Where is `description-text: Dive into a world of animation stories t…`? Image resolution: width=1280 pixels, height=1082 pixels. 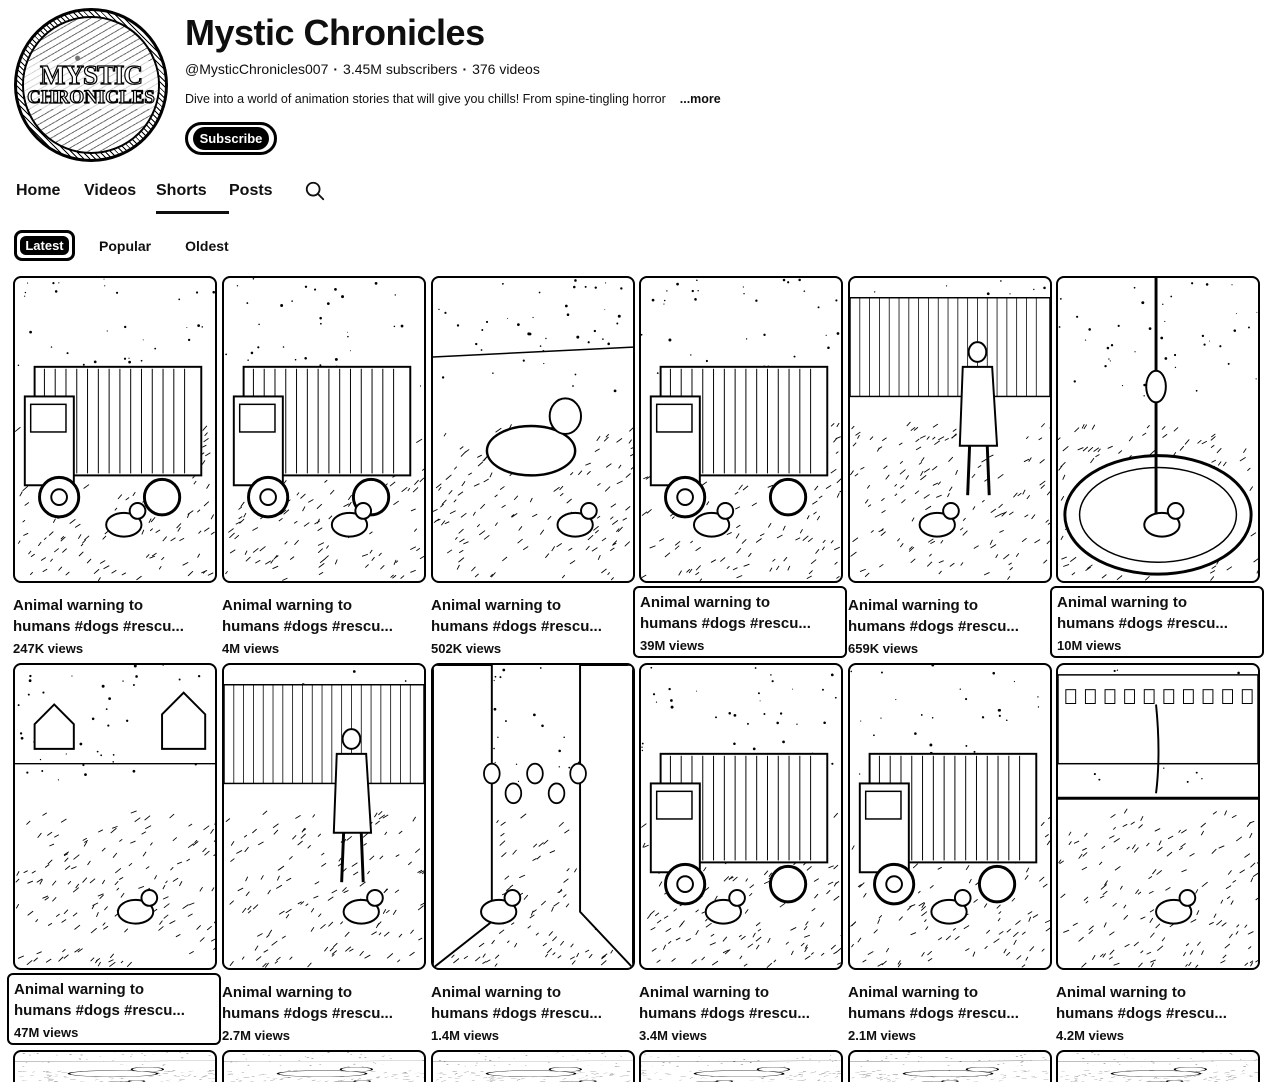
description-text: Dive into a world of animation stories t… is located at coordinates (425, 99).